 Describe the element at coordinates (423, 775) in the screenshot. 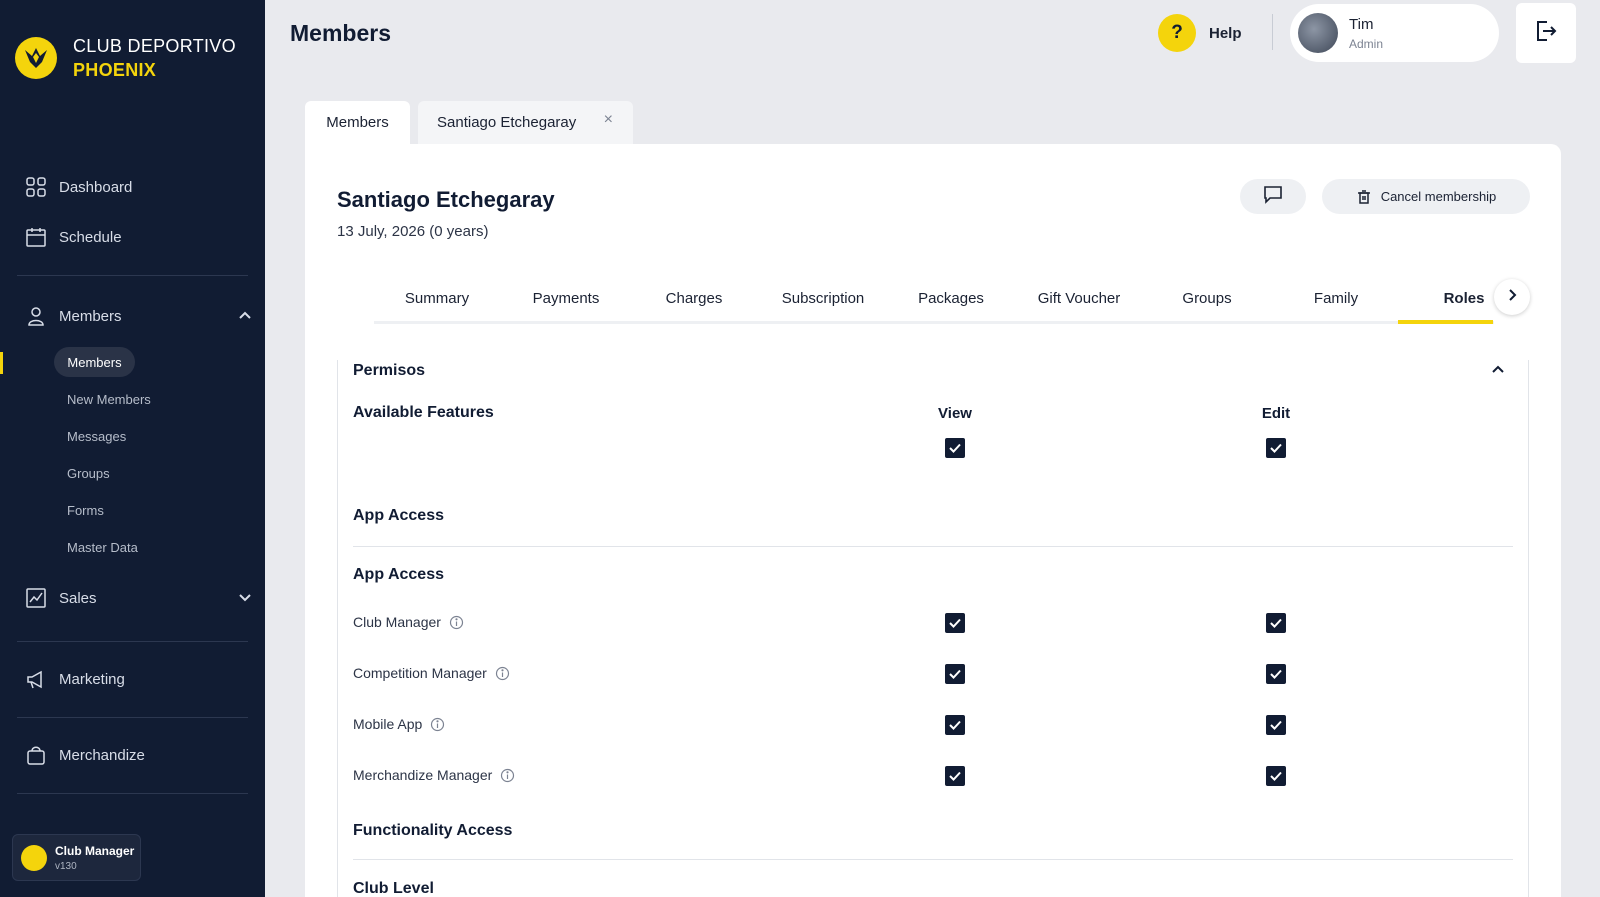

I see `permission-label: Merchandize Manager` at that location.